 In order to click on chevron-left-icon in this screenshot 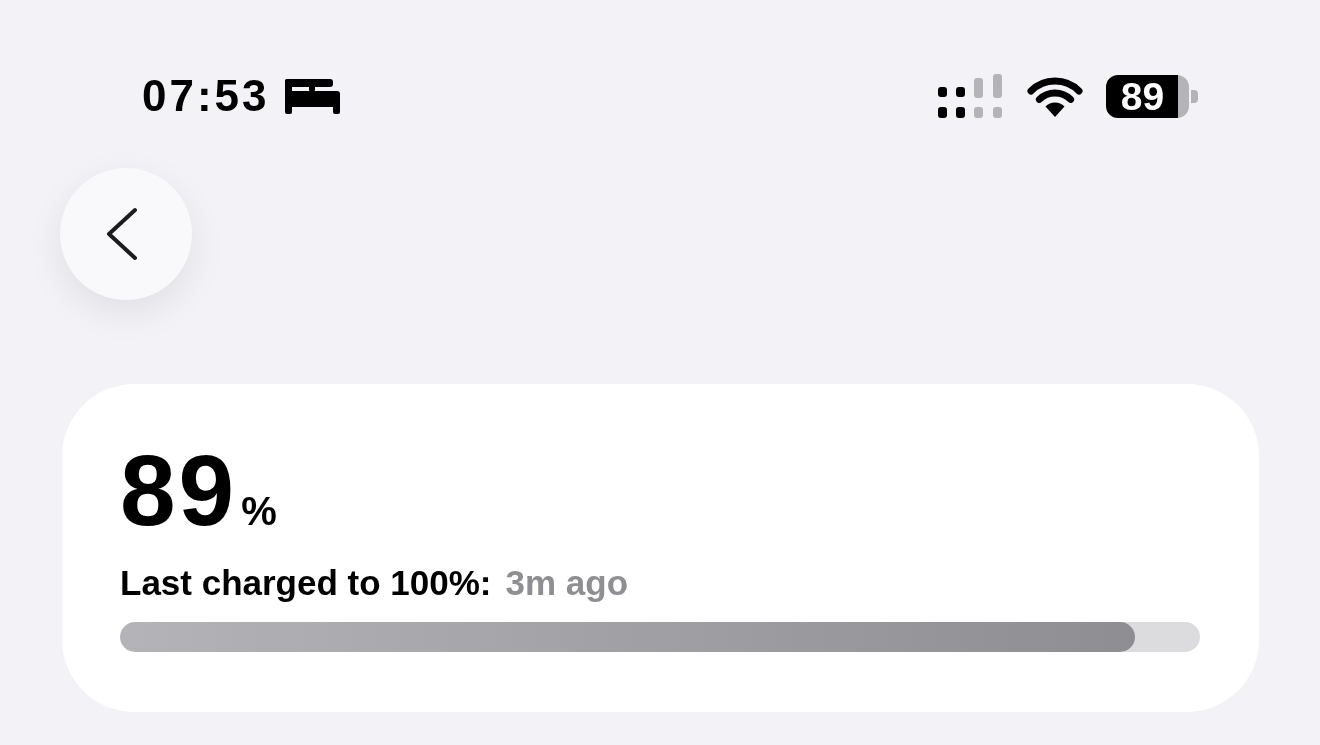, I will do `click(122, 234)`.